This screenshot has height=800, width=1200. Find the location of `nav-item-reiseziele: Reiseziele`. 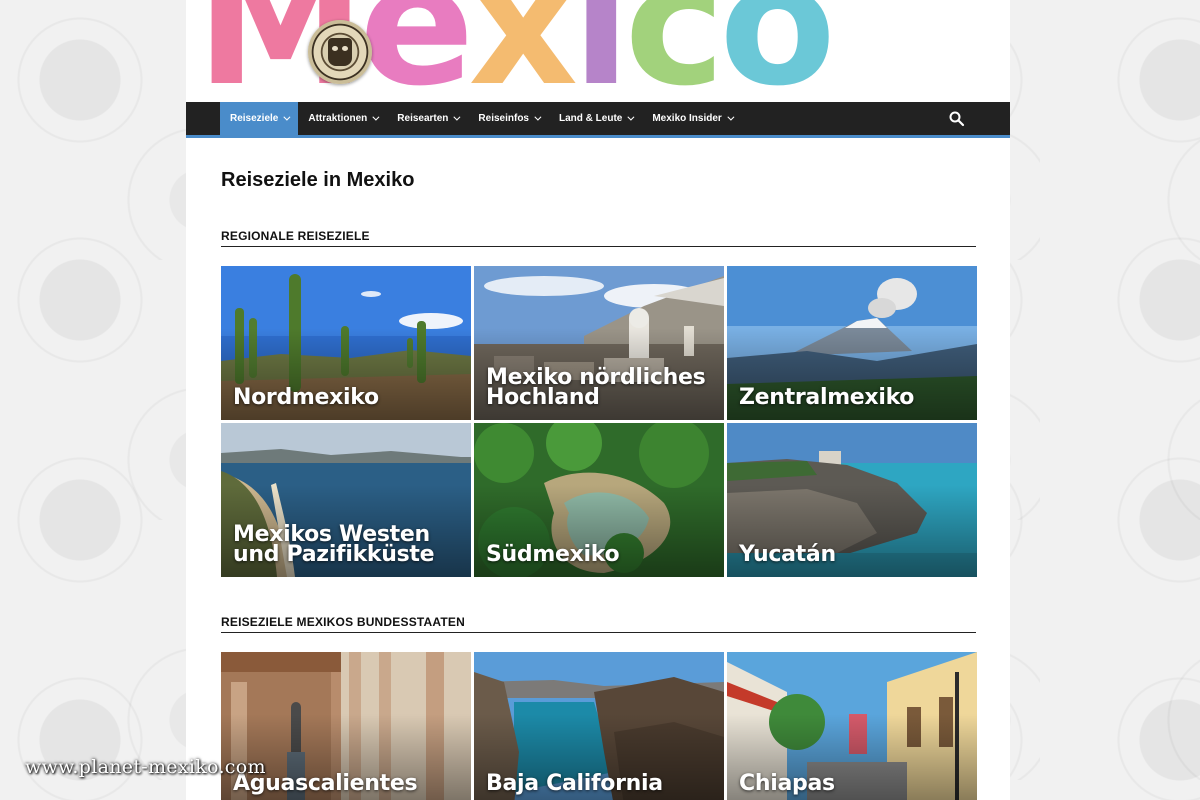

nav-item-reiseziele: Reiseziele is located at coordinates (259, 118).